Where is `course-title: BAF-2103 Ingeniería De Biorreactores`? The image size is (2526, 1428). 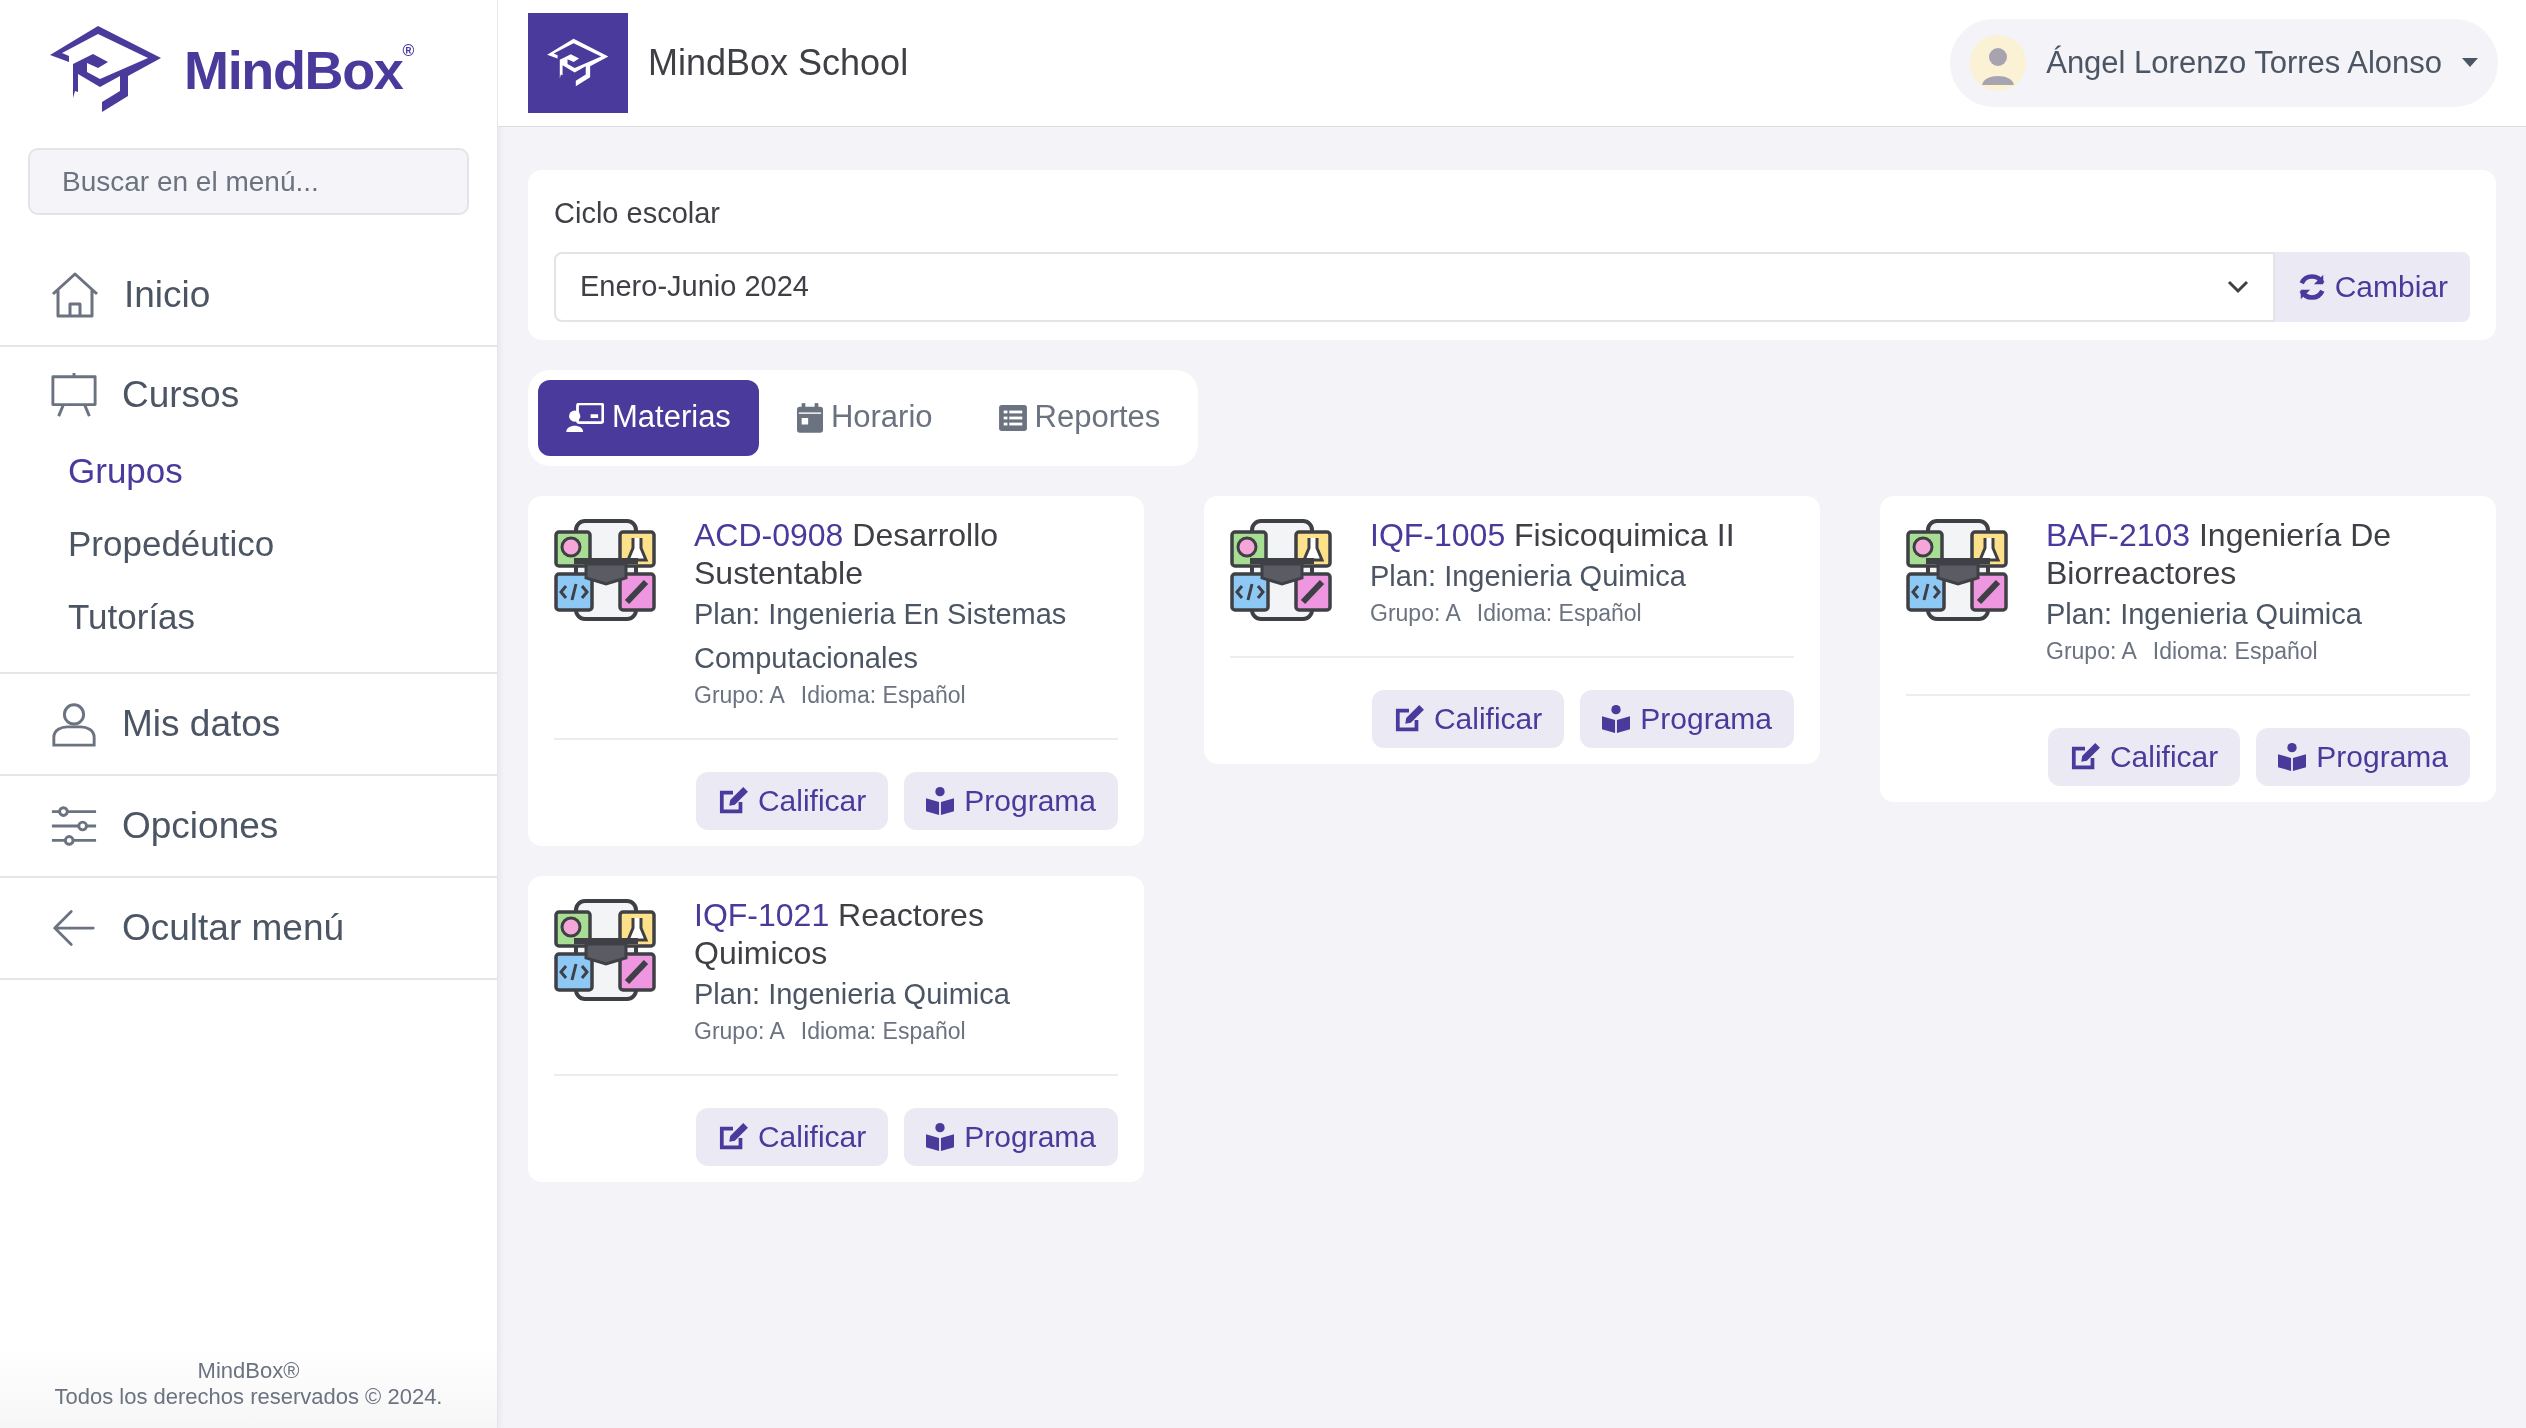 course-title: BAF-2103 Ingeniería De Biorreactores is located at coordinates (2219, 553).